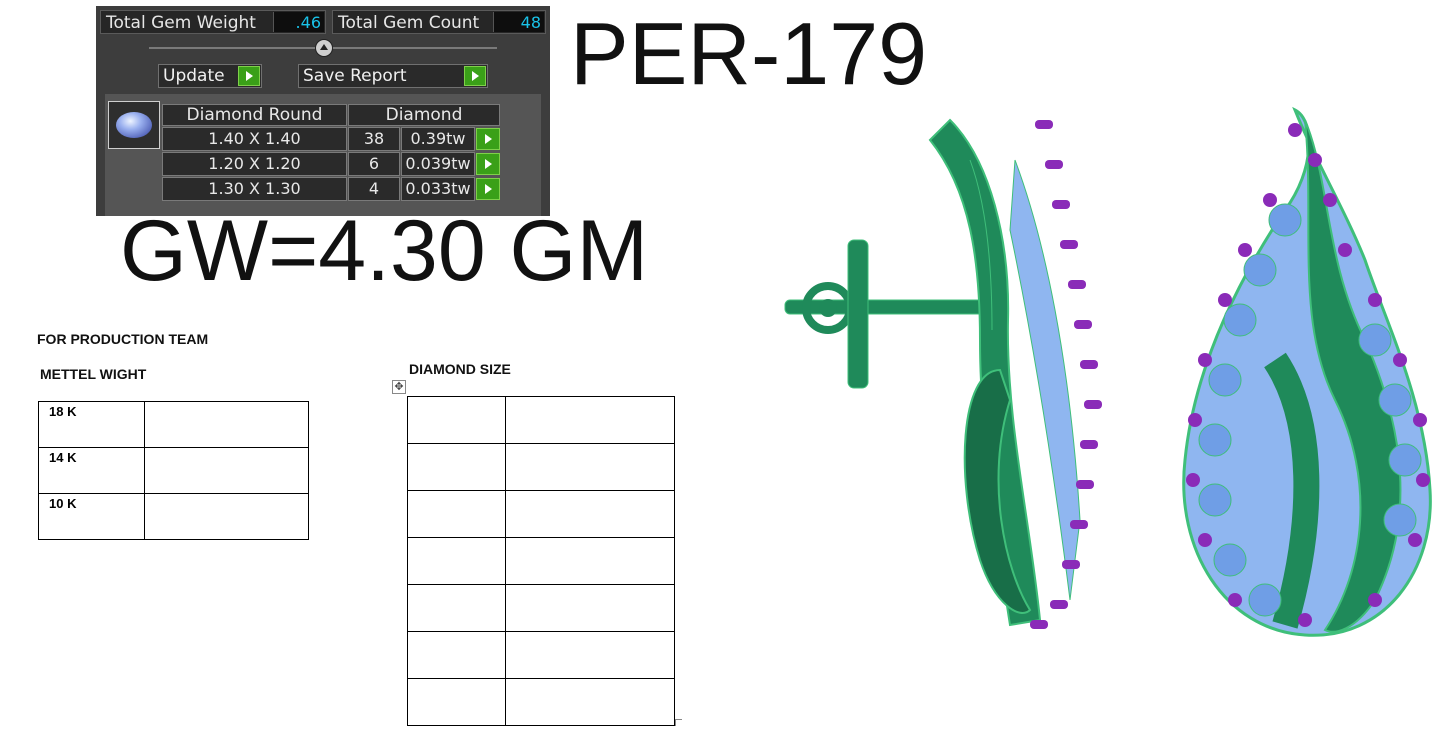  I want to click on update-button-label: Update, so click(194, 76).